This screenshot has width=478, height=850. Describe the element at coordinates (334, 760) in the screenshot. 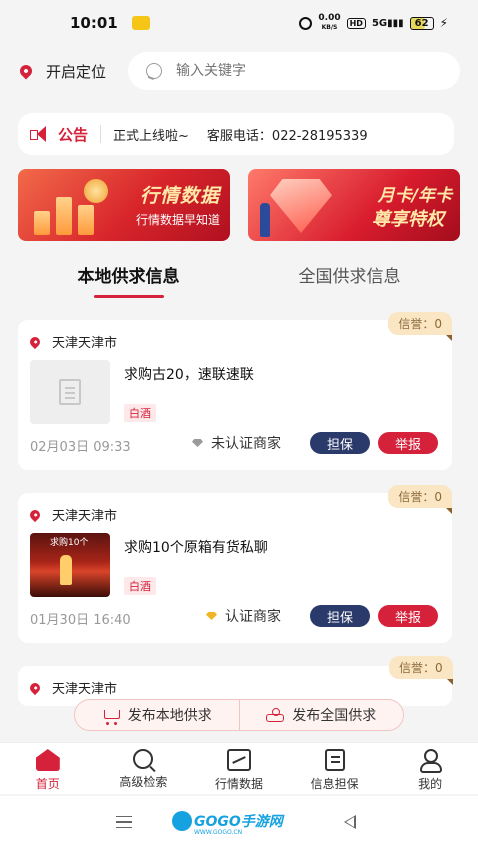

I see `document-icon` at that location.